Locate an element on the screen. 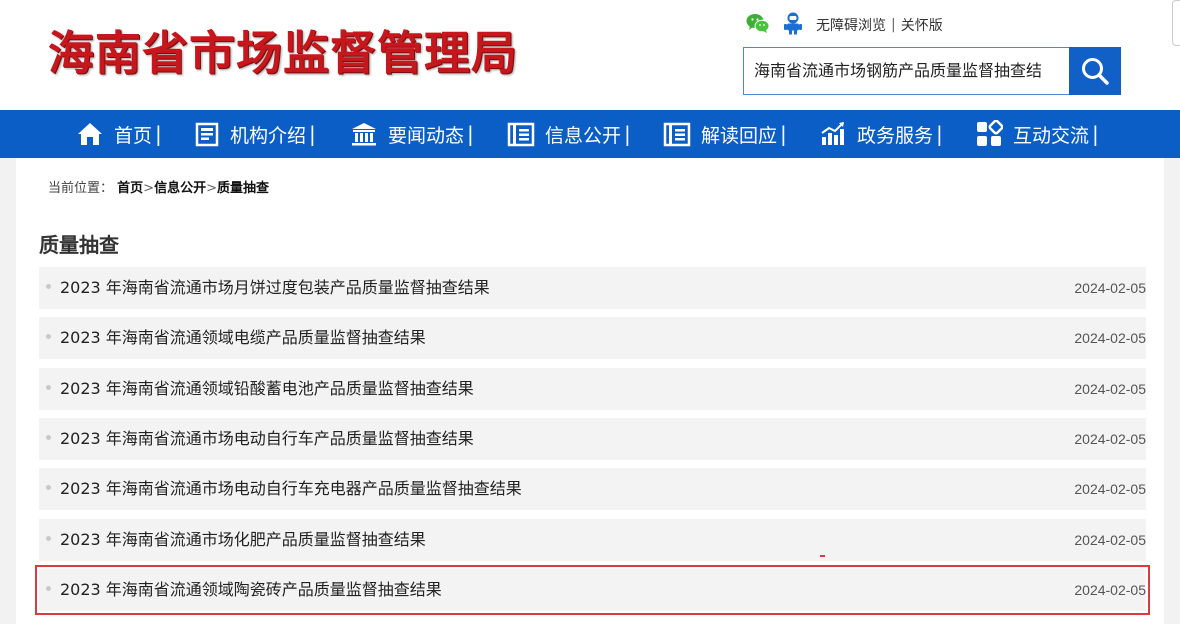 This screenshot has width=1180, height=624. list-item: 2023 年海南省流通领域铅酸蓄电池产品质量监督抽查结果 2024-02-05 is located at coordinates (592, 389).